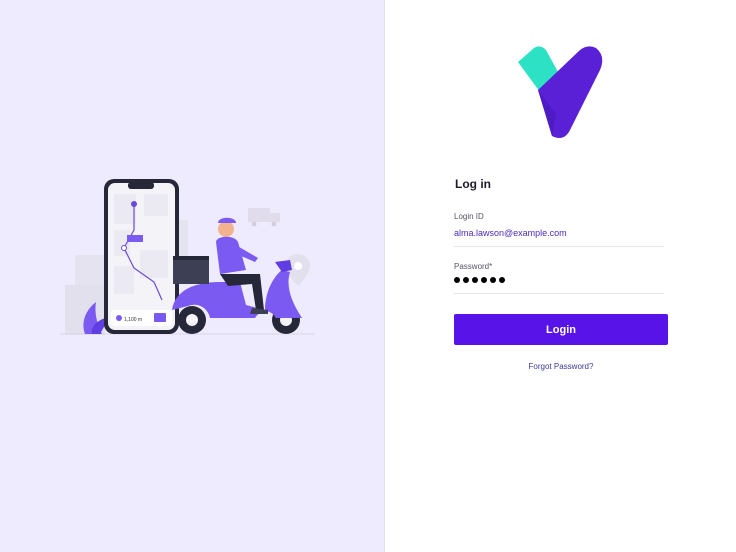 The height and width of the screenshot is (552, 736). I want to click on forgot-password-link: Forgot Password?, so click(561, 366).